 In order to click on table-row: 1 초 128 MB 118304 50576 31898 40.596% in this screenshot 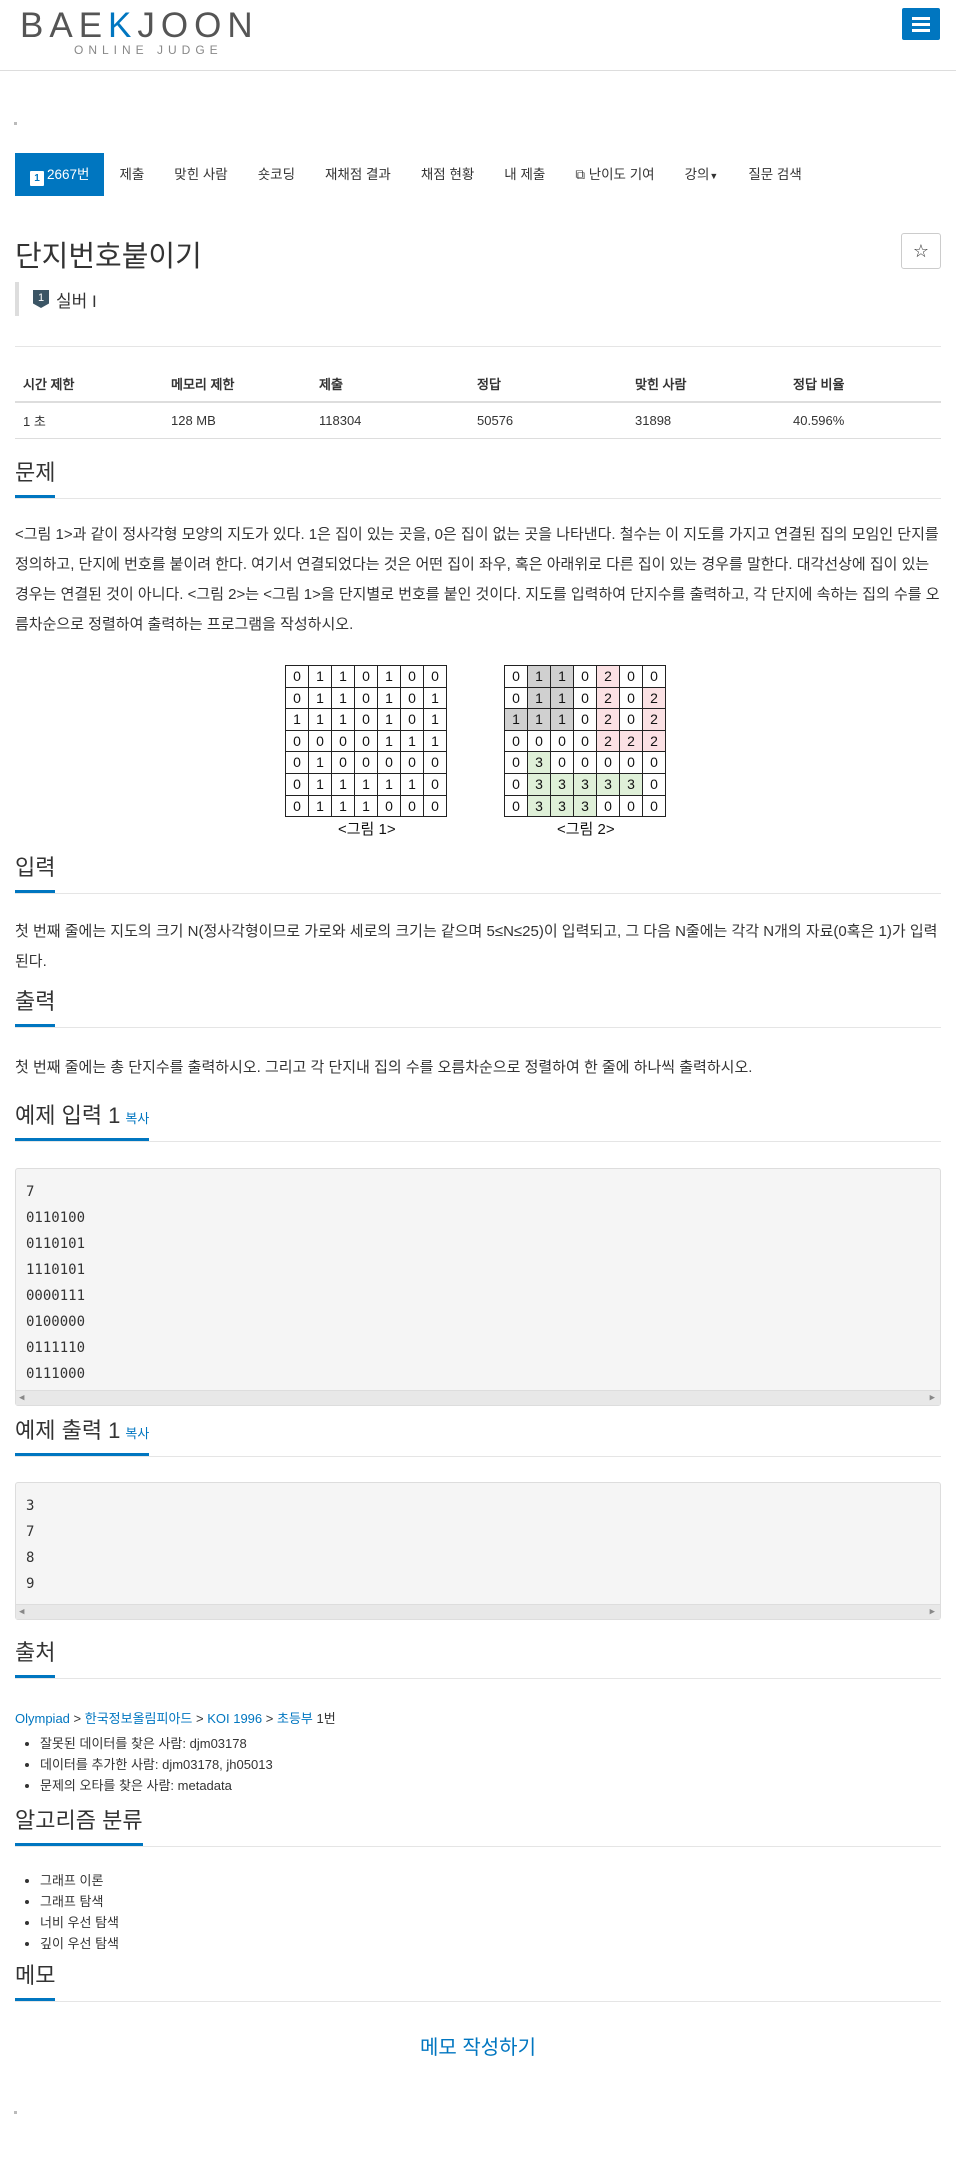, I will do `click(478, 420)`.